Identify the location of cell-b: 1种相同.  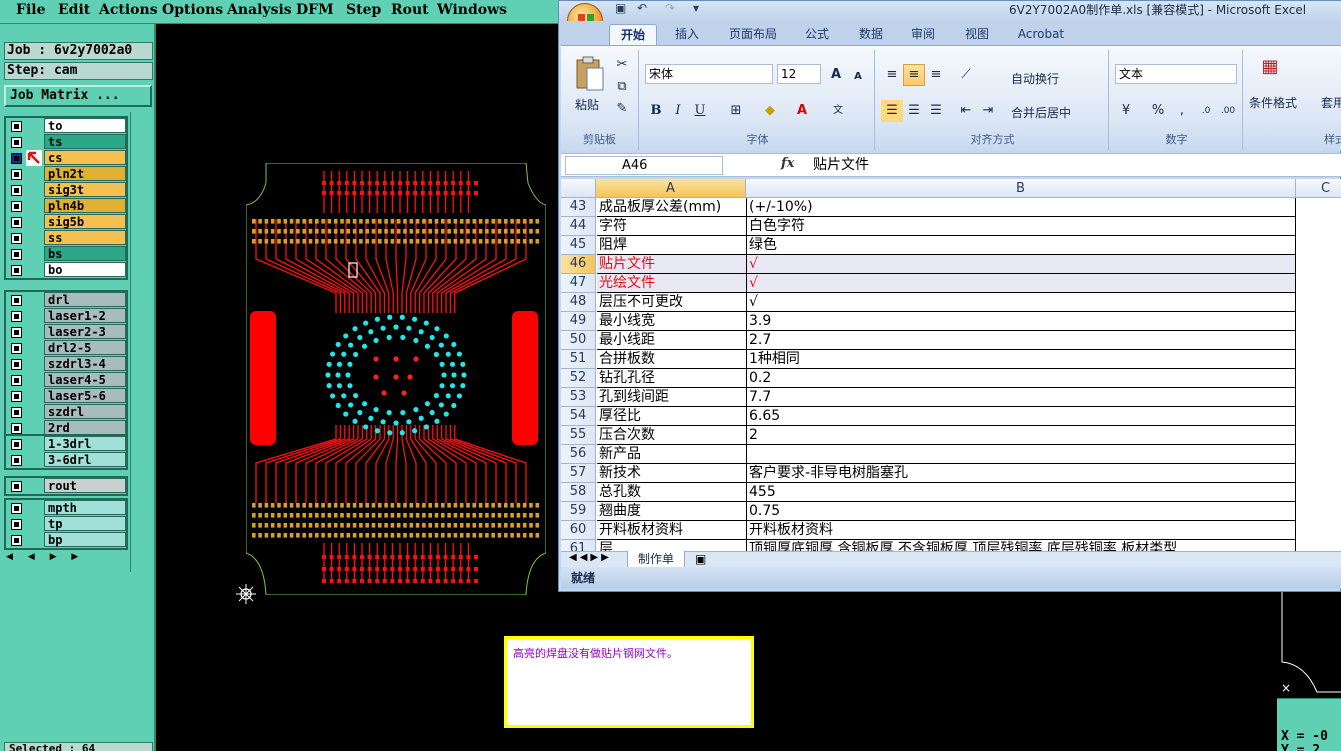
(1021, 359).